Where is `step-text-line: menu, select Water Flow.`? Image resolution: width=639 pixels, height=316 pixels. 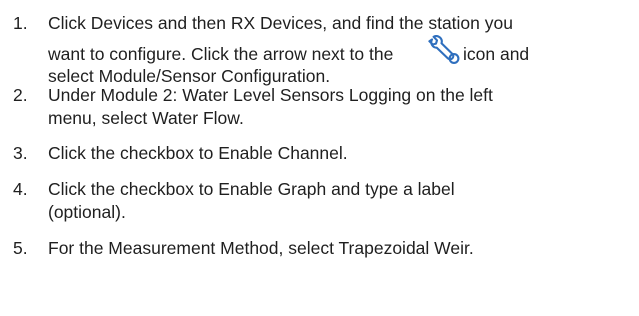
step-text-line: menu, select Water Flow. is located at coordinates (146, 118).